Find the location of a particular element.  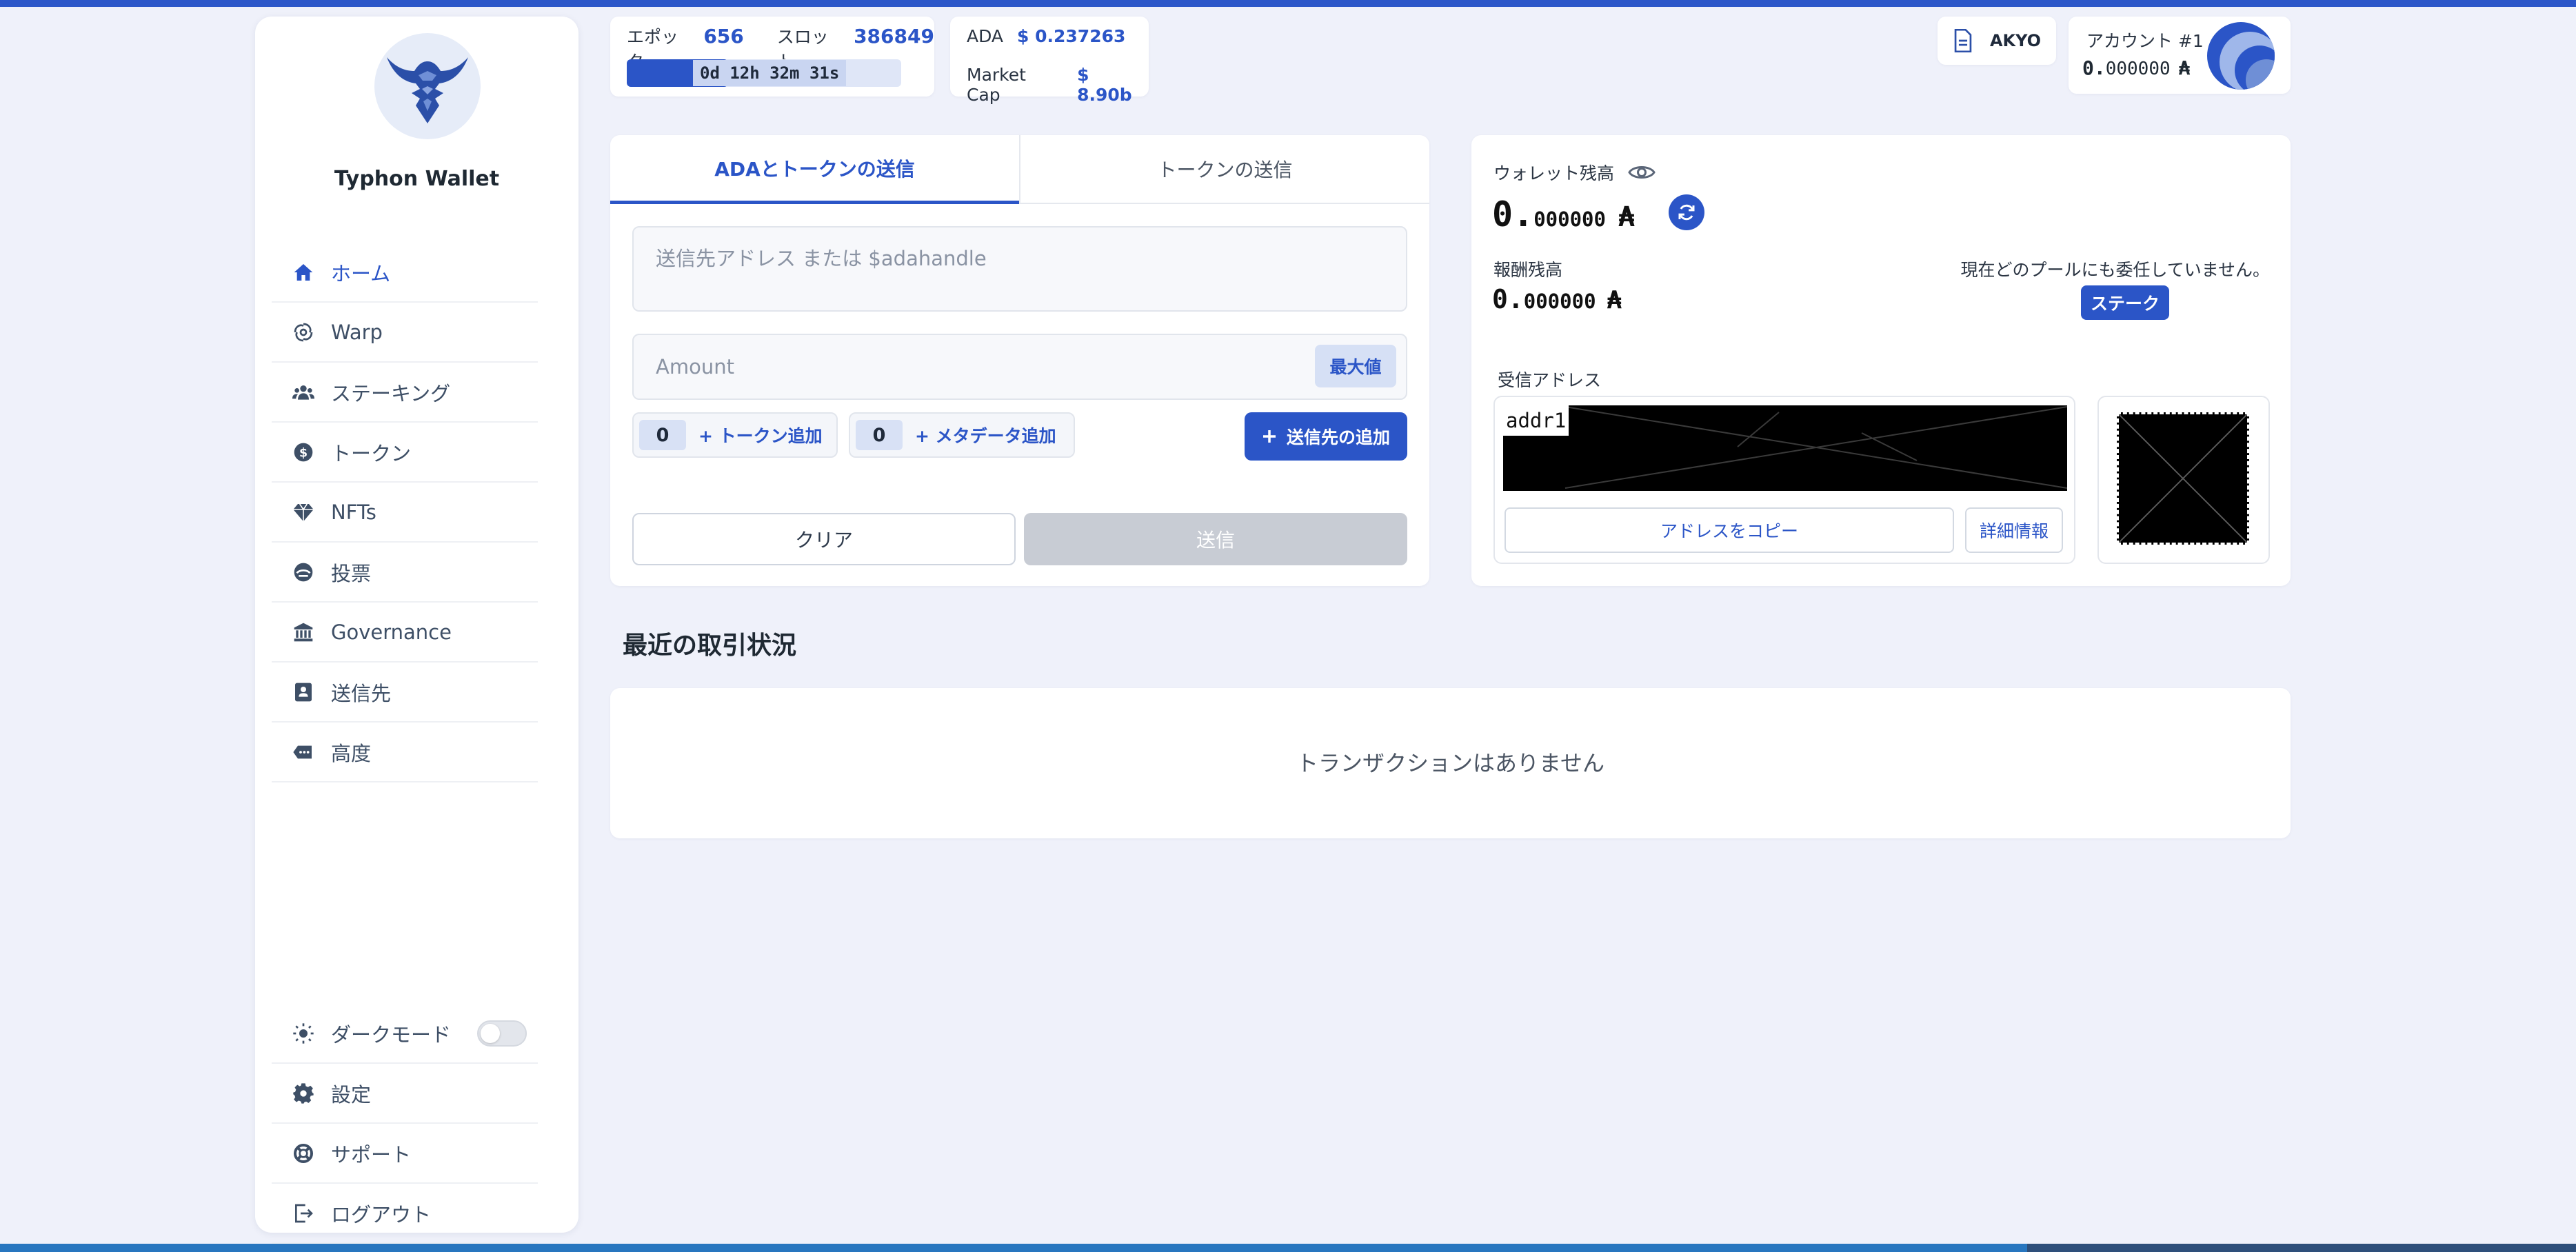

address-prefix: addr1 is located at coordinates (1536, 420).